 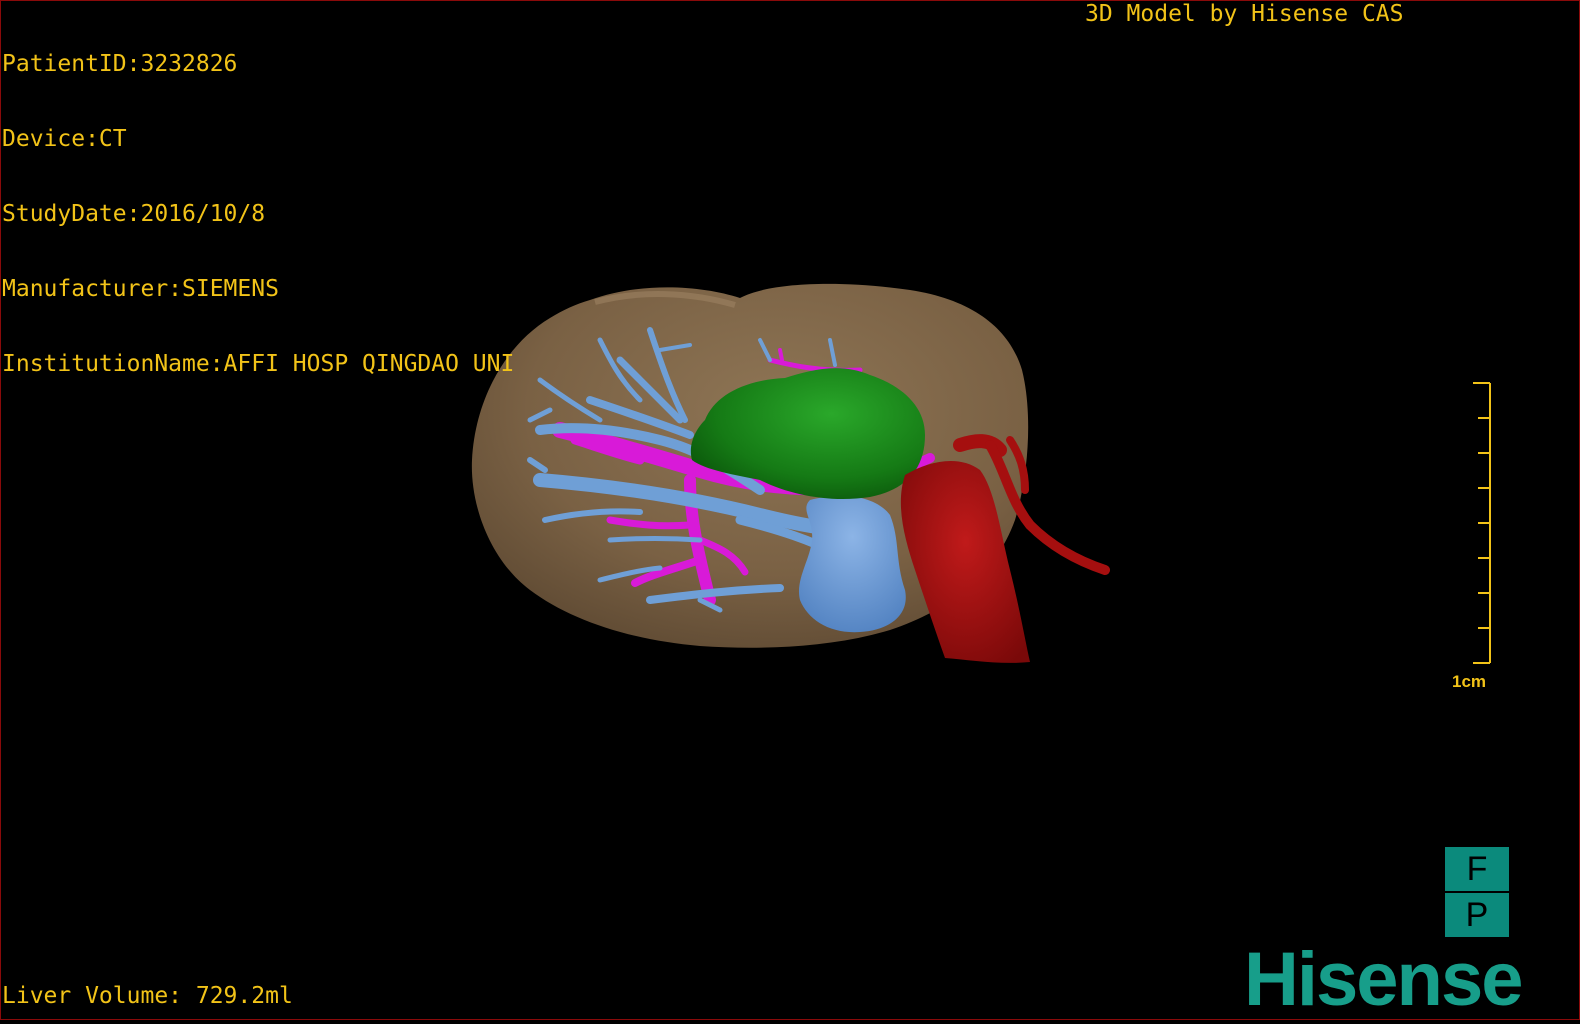 What do you see at coordinates (64, 139) in the screenshot?
I see `device: Device:CT` at bounding box center [64, 139].